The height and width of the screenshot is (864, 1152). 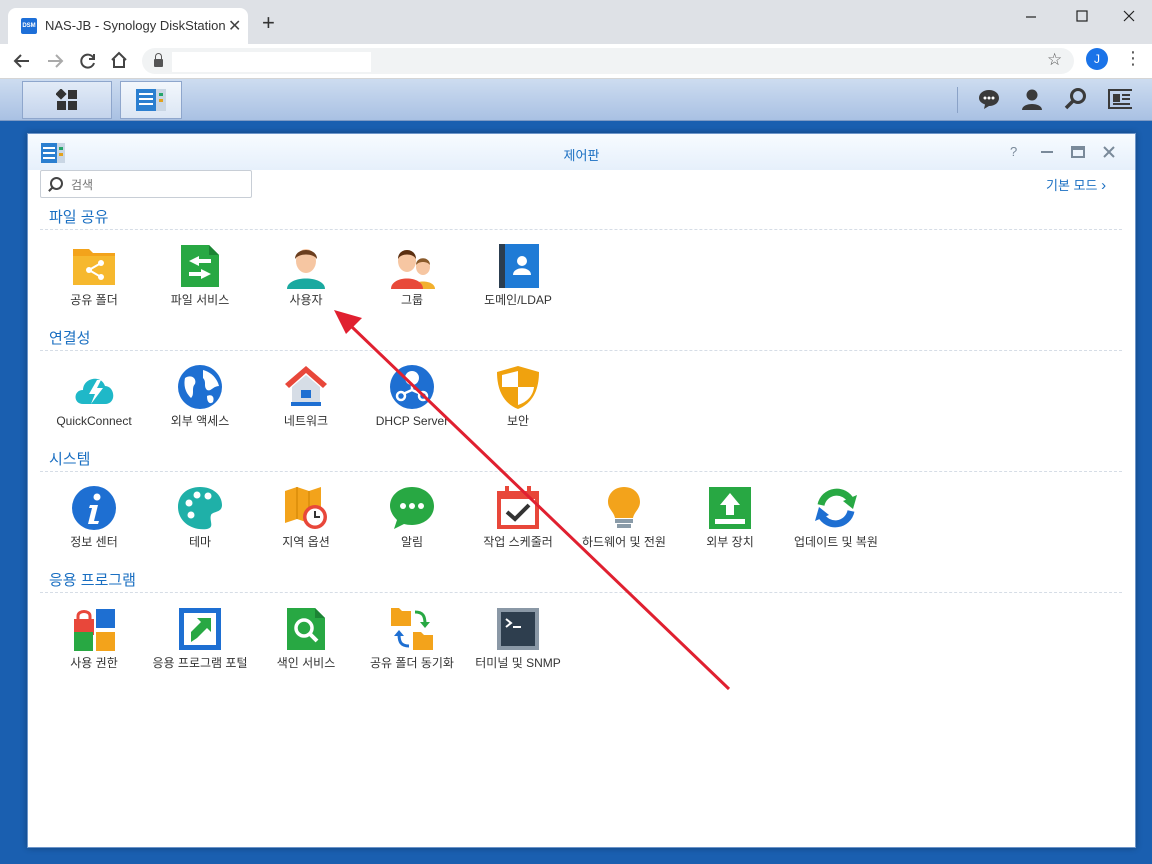 I want to click on window-header: 제어판 ?, so click(x=581, y=152).